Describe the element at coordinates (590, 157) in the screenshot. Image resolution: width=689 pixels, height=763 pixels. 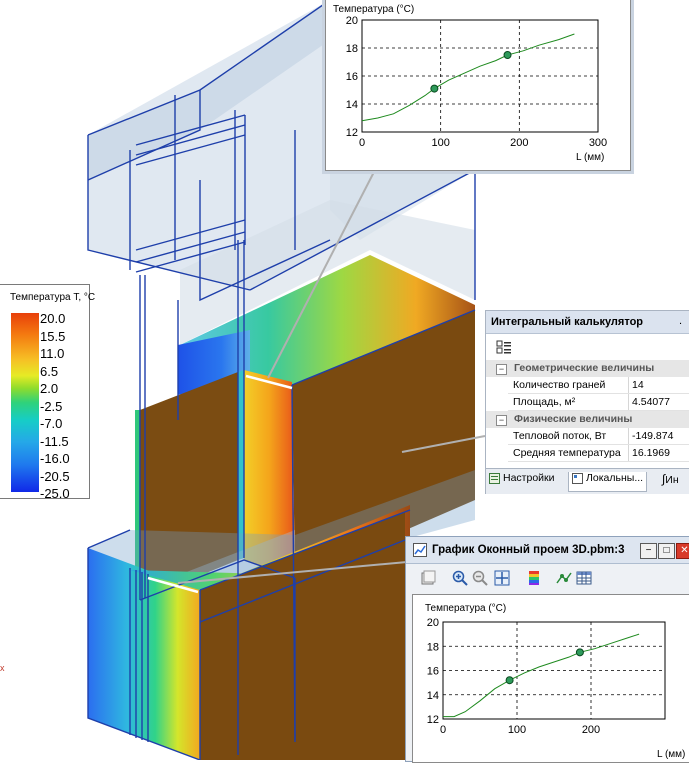
I see `top-chart-xlabel: L (мм)` at that location.